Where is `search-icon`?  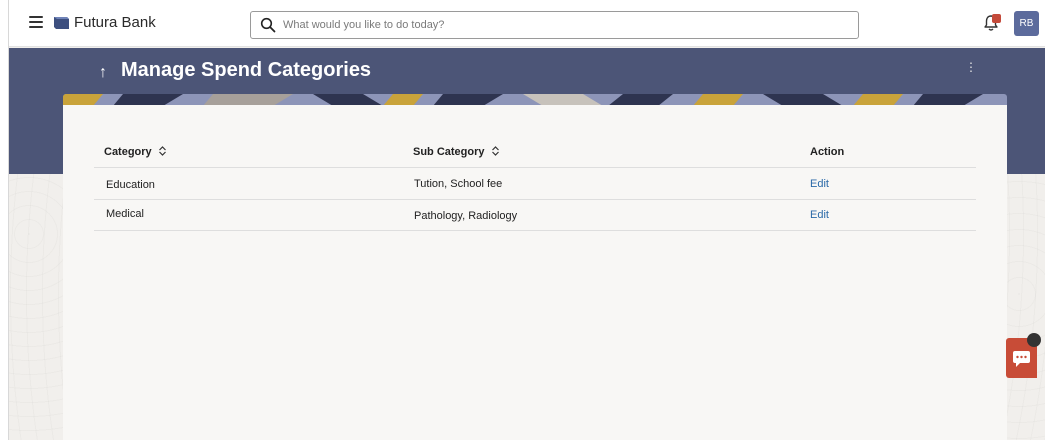 search-icon is located at coordinates (268, 25).